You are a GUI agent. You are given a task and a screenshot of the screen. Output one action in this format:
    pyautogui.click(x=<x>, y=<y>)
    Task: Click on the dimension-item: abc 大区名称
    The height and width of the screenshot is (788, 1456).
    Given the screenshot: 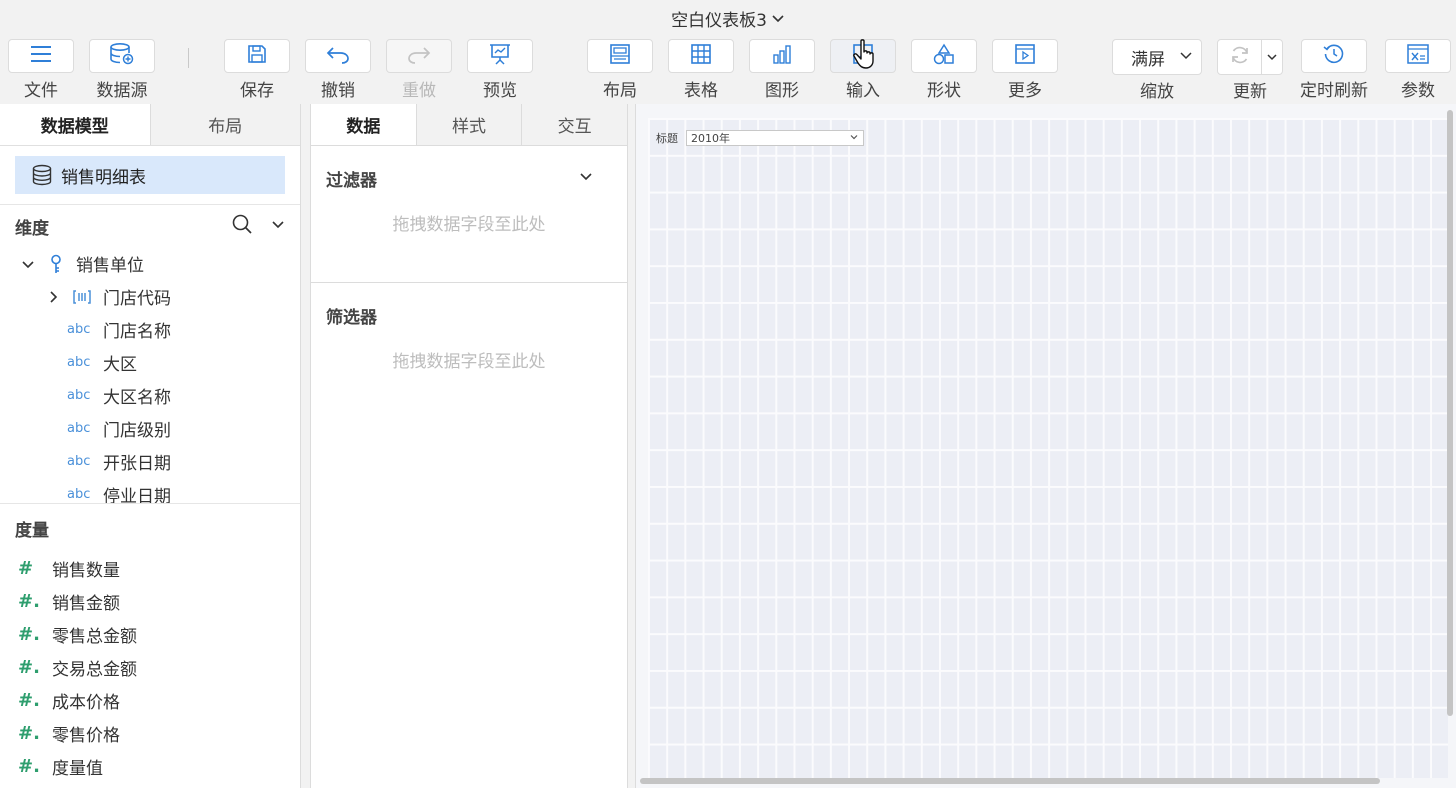 What is the action you would take?
    pyautogui.click(x=150, y=395)
    